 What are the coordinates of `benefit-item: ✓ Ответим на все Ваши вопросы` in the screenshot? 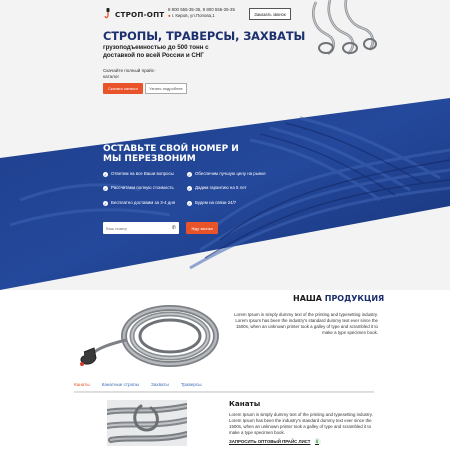 It's located at (145, 174).